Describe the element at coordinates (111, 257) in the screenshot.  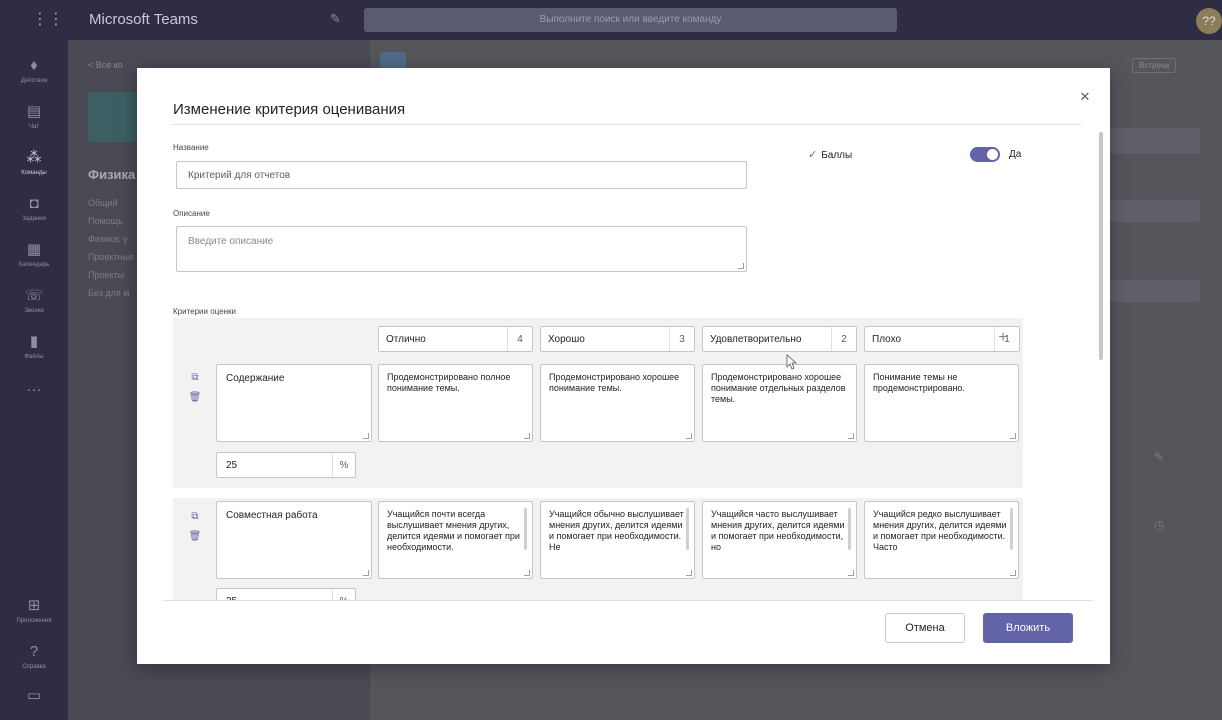
I see `channel-item: Проектные` at that location.